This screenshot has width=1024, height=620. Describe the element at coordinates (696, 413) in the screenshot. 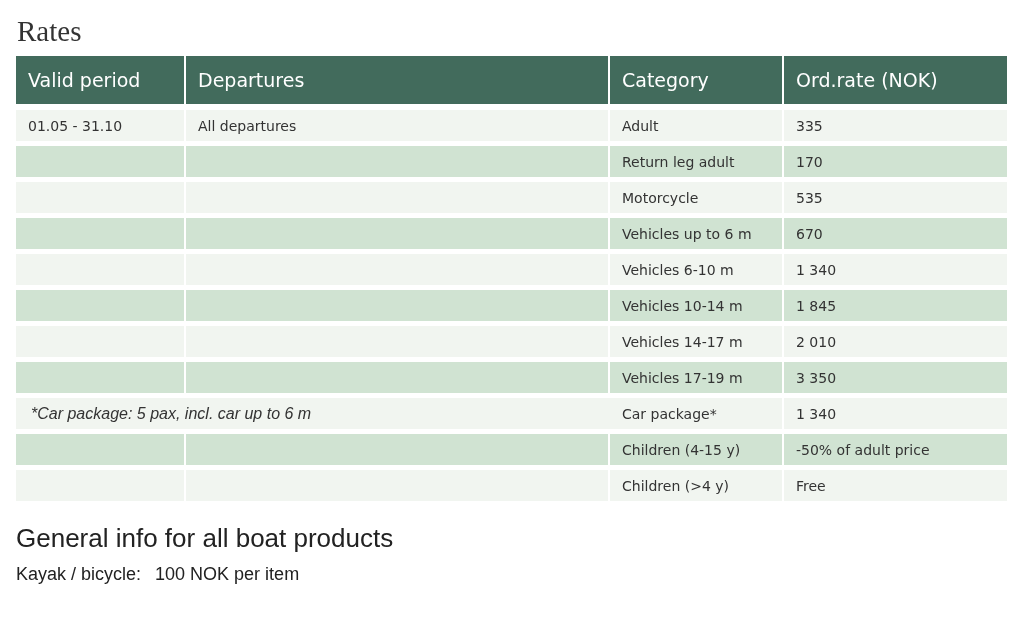

I see `table-cell: Car package*` at that location.